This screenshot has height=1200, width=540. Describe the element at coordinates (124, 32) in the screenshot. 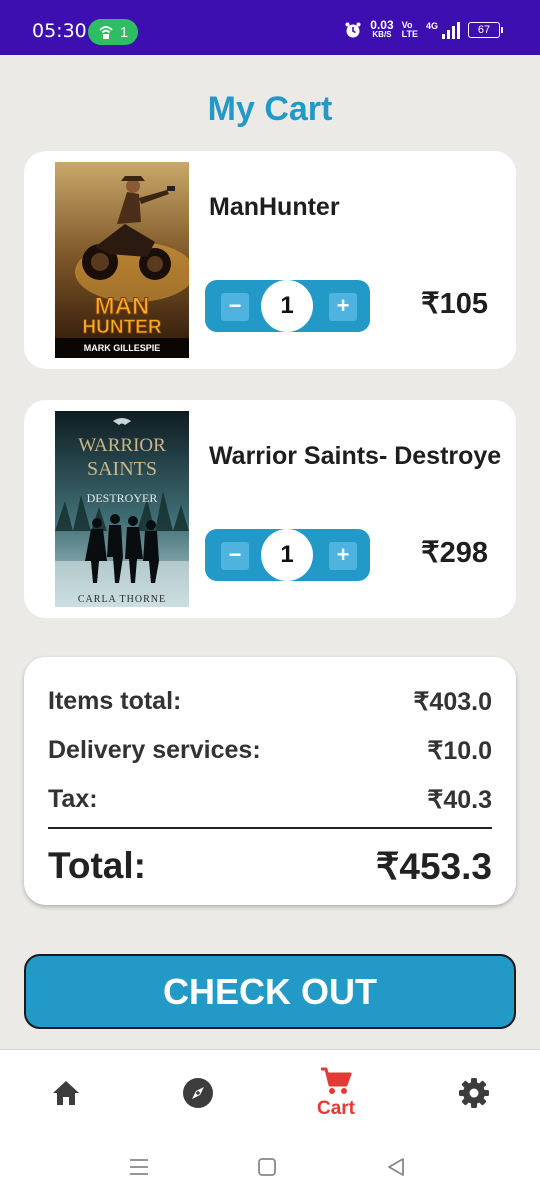

I see `hotspot-count: 1` at that location.